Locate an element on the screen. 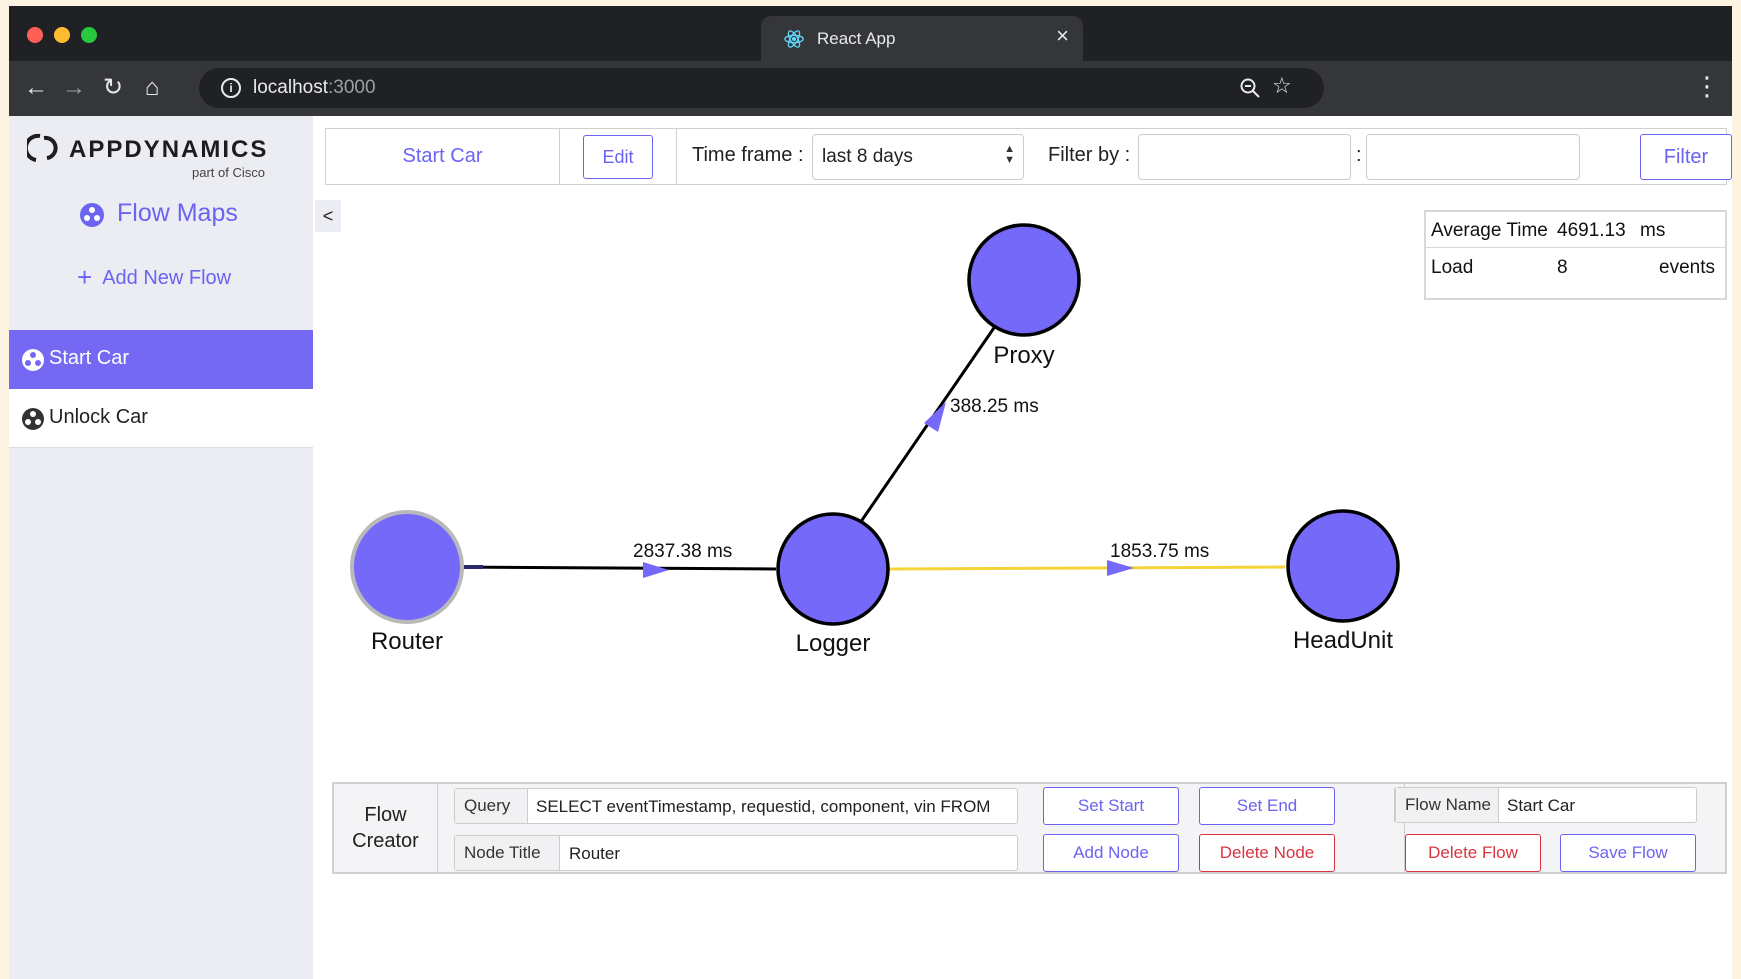  home-icon: ⌂ is located at coordinates (152, 88).